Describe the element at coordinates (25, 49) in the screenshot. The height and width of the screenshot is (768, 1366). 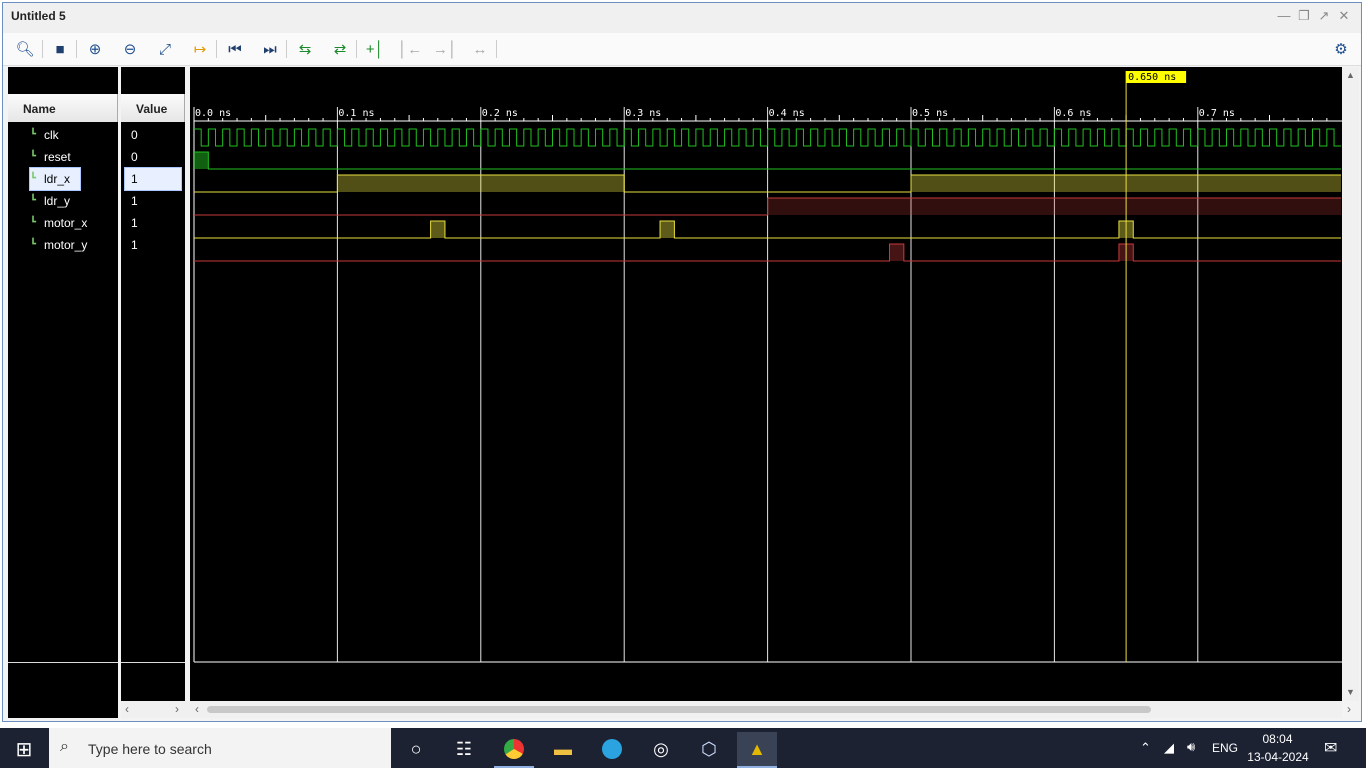
I see `search-icon: 🔍︎` at that location.